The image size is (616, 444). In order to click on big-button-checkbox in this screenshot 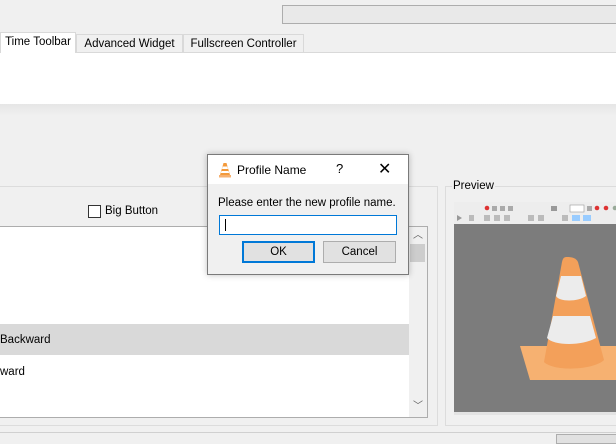, I will do `click(94, 211)`.